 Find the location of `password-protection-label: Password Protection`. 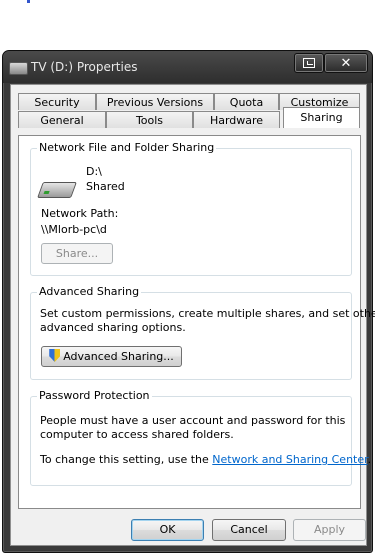

password-protection-label: Password Protection is located at coordinates (94, 395).